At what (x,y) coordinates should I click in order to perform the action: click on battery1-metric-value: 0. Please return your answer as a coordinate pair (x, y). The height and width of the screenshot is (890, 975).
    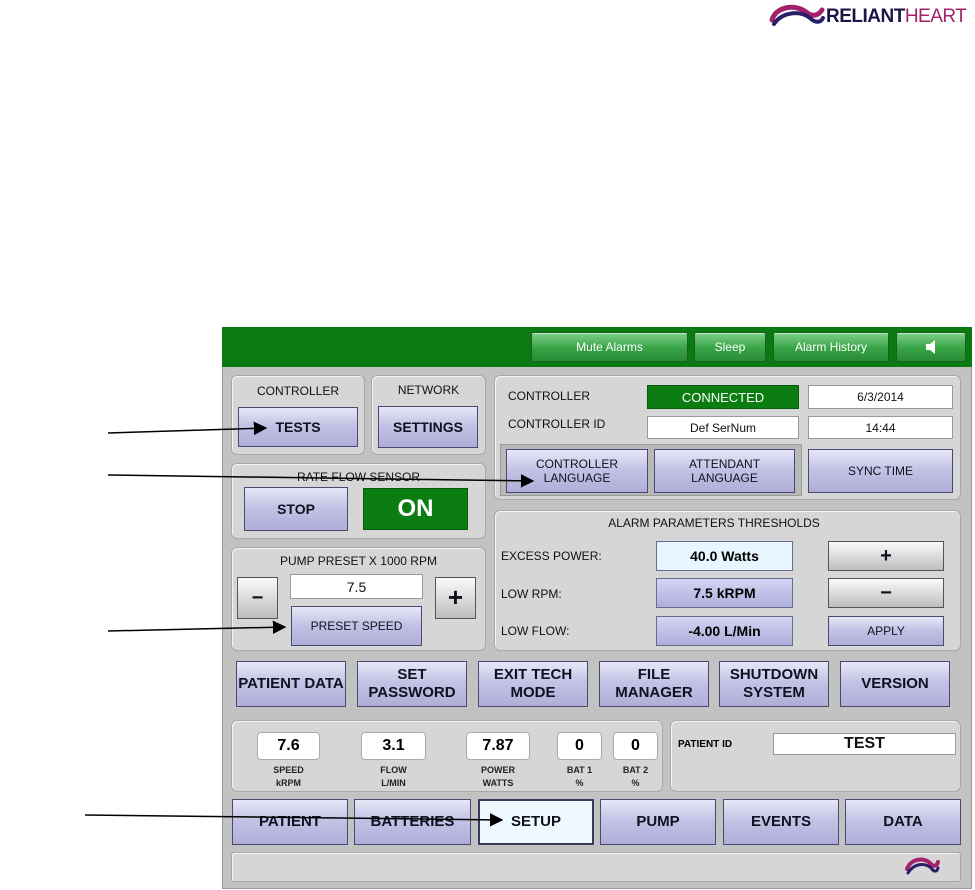
    Looking at the image, I should click on (579, 746).